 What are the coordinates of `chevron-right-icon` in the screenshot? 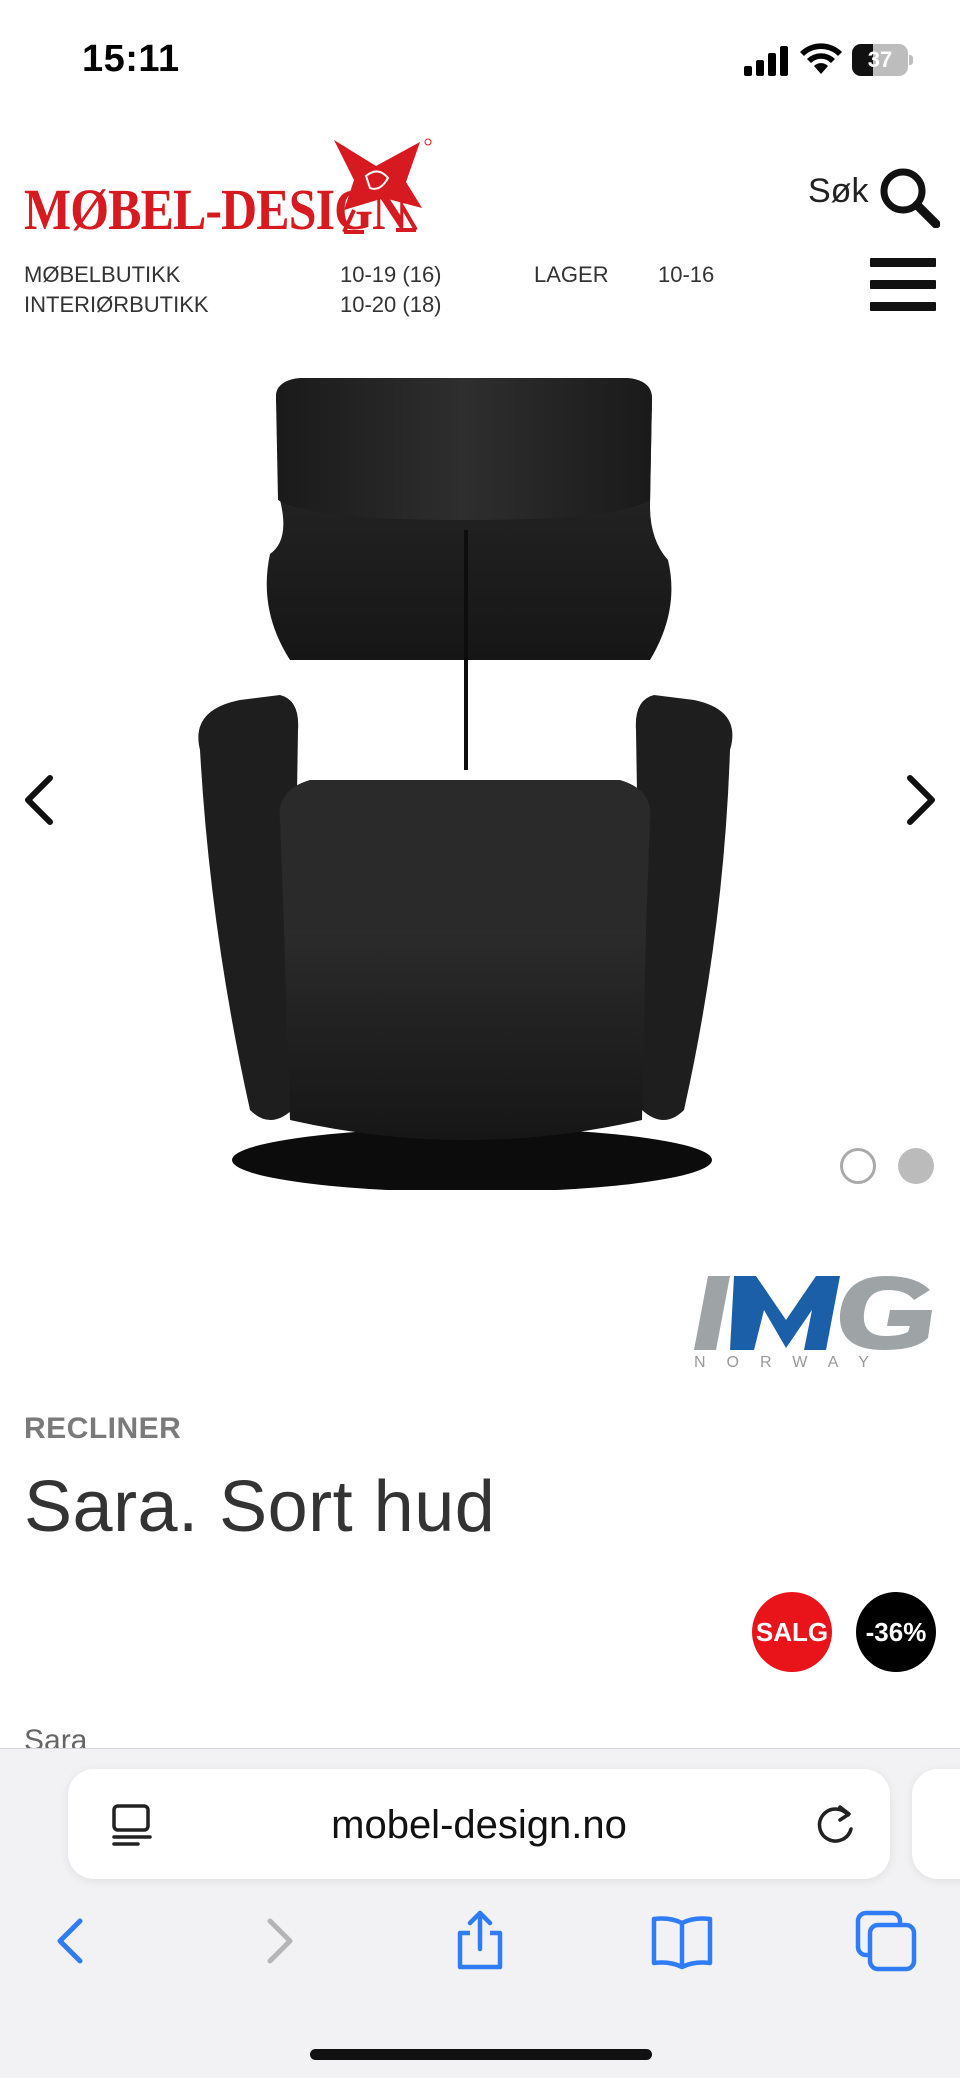 It's located at (920, 800).